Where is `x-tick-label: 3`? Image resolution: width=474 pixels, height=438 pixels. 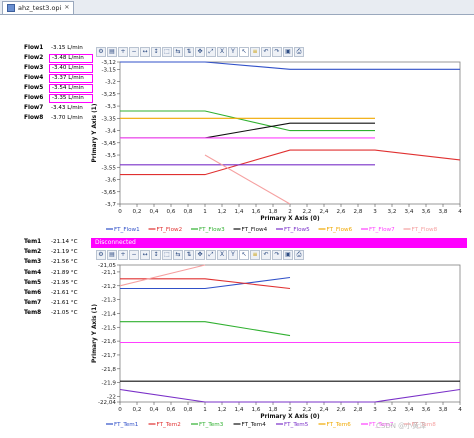
x-tick-label: 3 is located at coordinates (375, 410).